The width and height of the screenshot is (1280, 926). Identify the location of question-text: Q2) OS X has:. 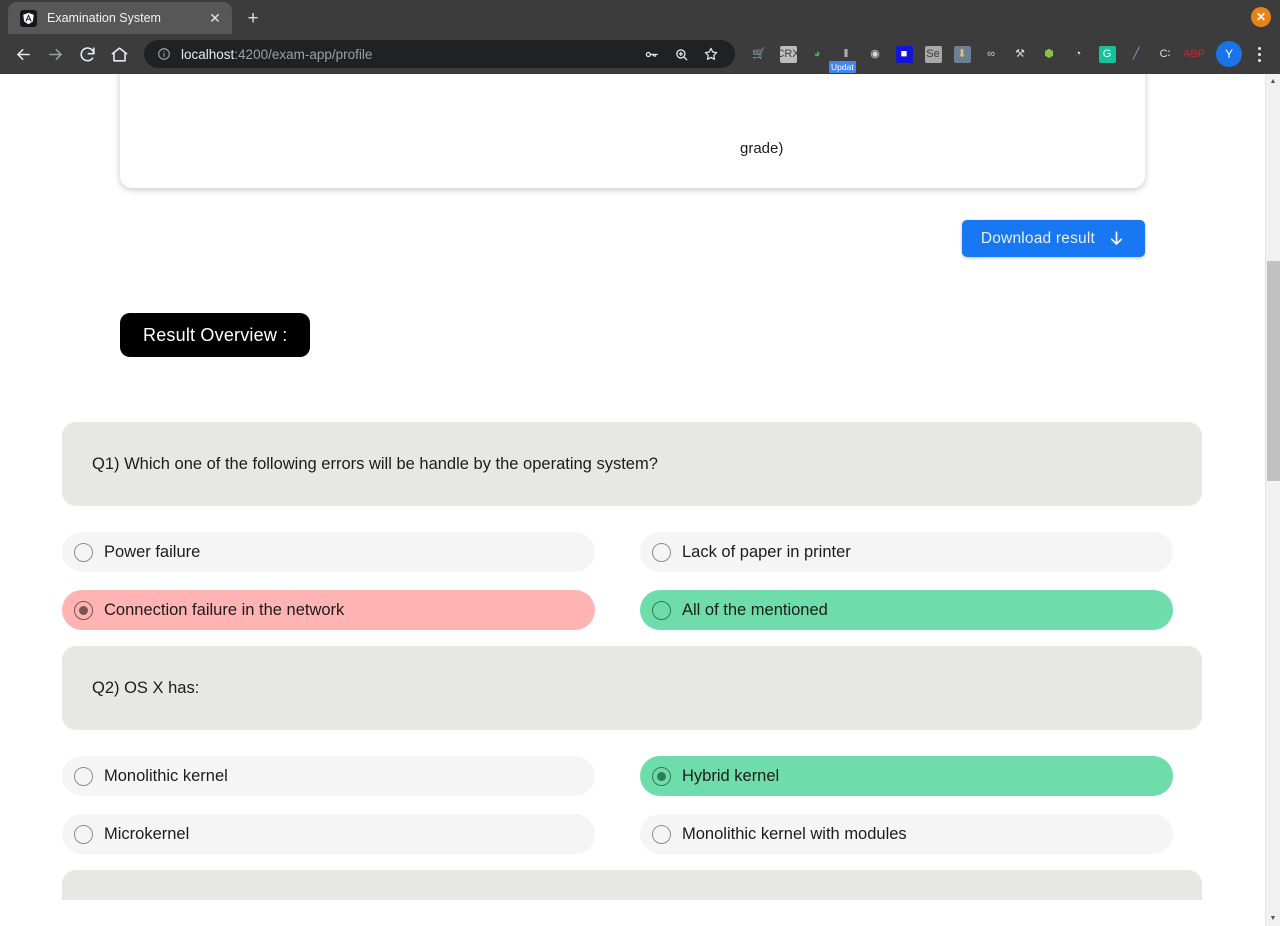
(632, 688).